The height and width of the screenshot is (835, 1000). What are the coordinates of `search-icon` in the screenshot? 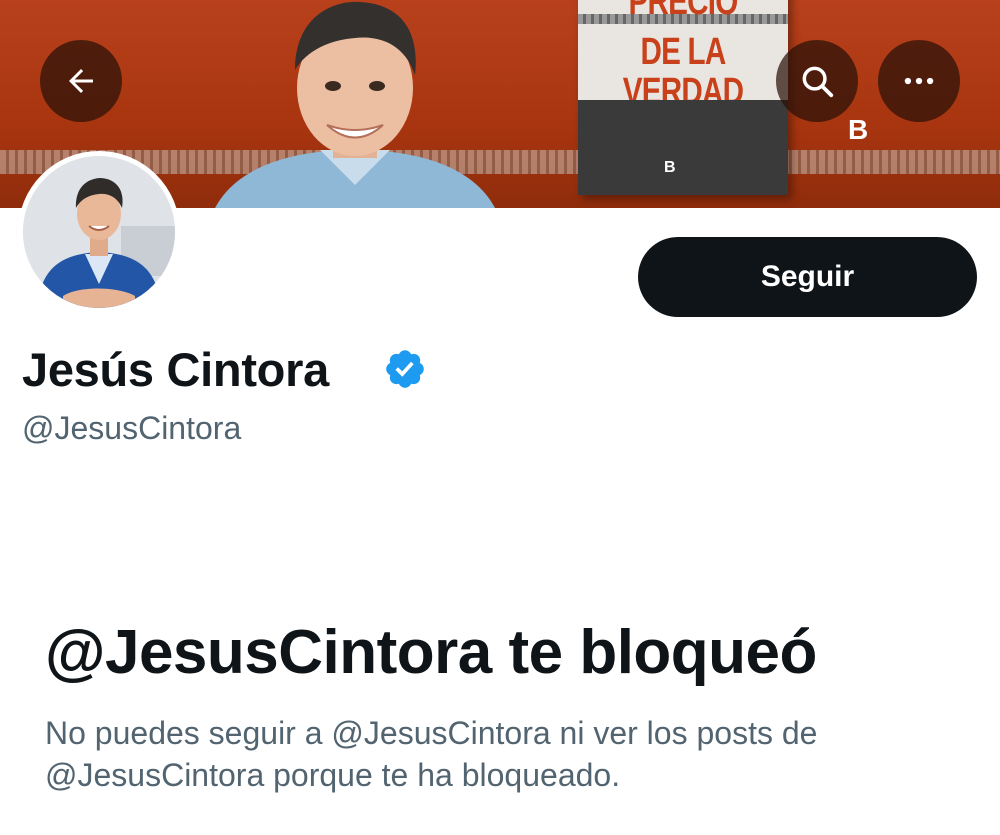 It's located at (818, 82).